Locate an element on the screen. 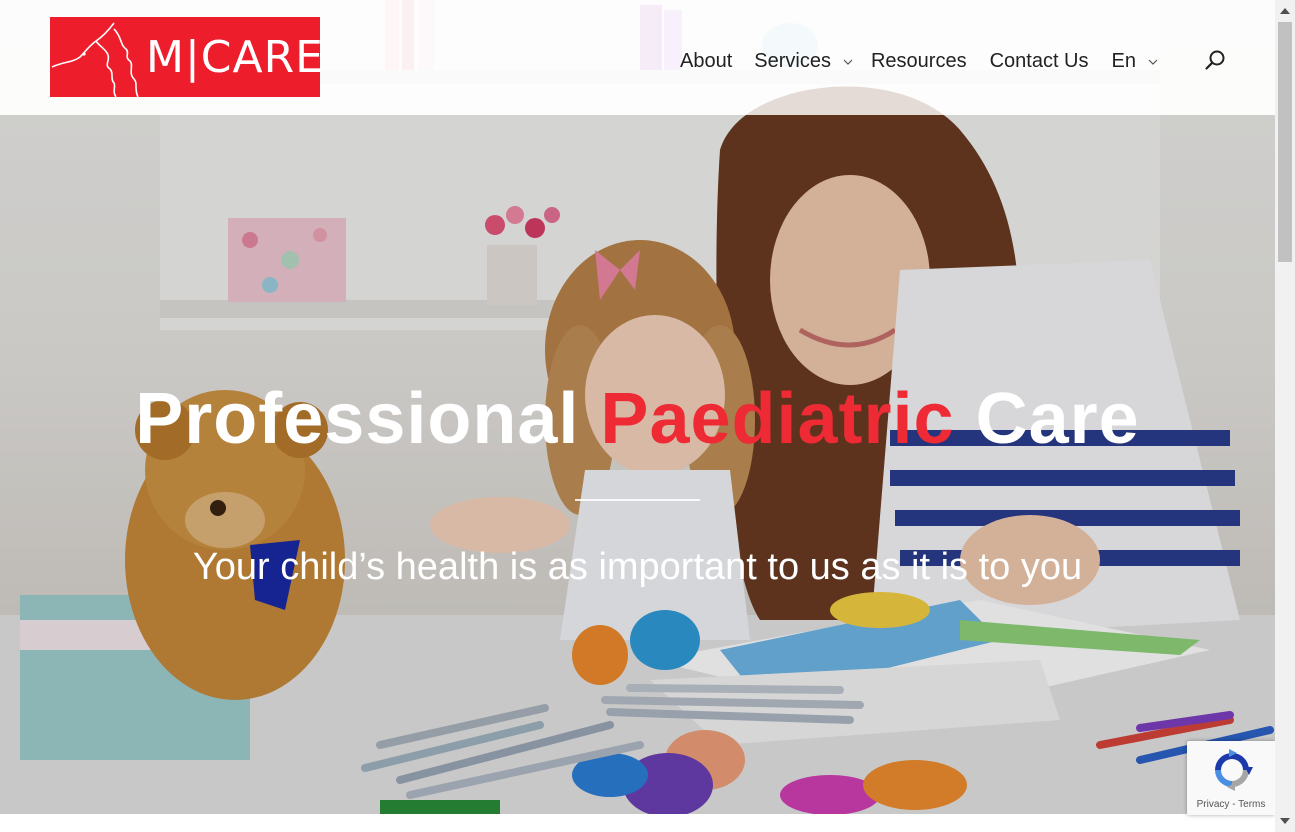  nav-item-about: About is located at coordinates (706, 61).